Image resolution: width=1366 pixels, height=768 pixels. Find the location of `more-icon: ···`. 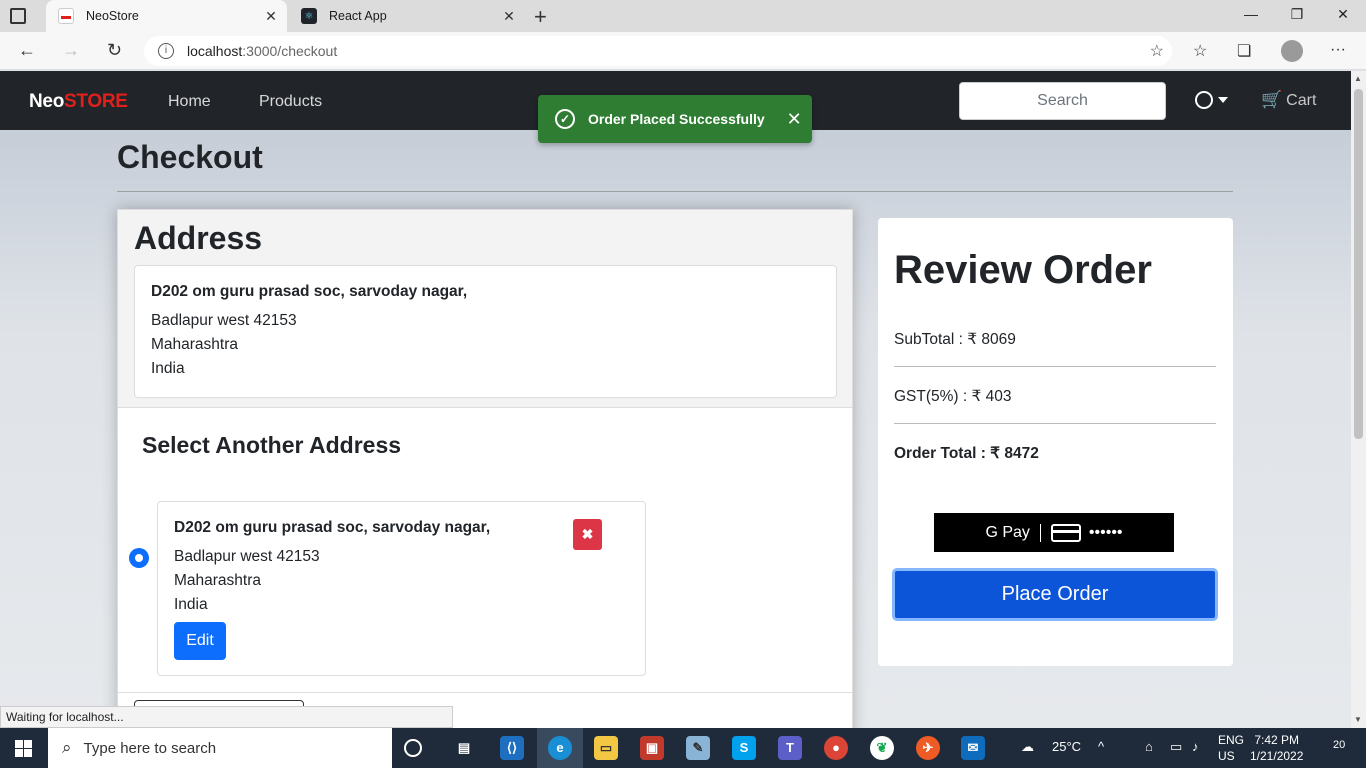

more-icon: ··· is located at coordinates (1338, 50).